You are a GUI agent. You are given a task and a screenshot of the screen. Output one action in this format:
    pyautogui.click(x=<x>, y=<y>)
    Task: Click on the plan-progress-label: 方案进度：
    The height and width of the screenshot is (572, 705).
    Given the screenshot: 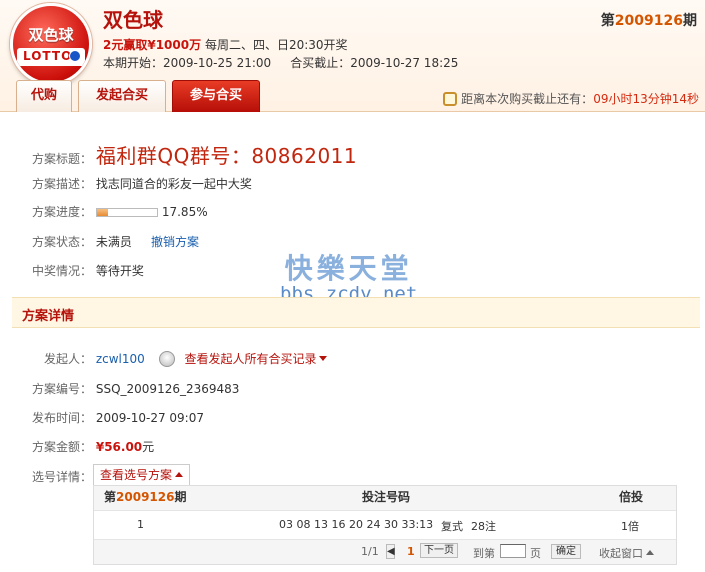 What is the action you would take?
    pyautogui.click(x=62, y=212)
    